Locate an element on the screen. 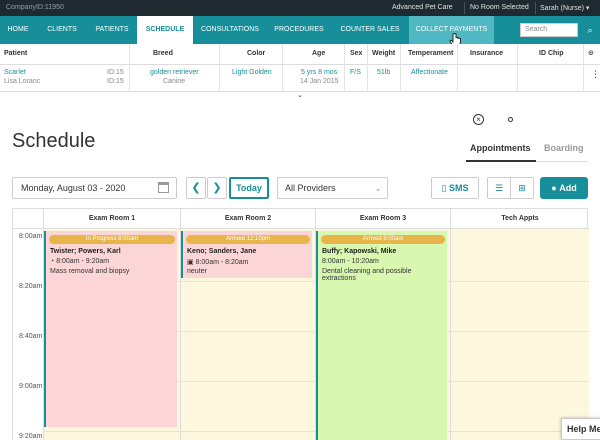 The image size is (600, 440). time-label: 8:00am is located at coordinates (31, 236).